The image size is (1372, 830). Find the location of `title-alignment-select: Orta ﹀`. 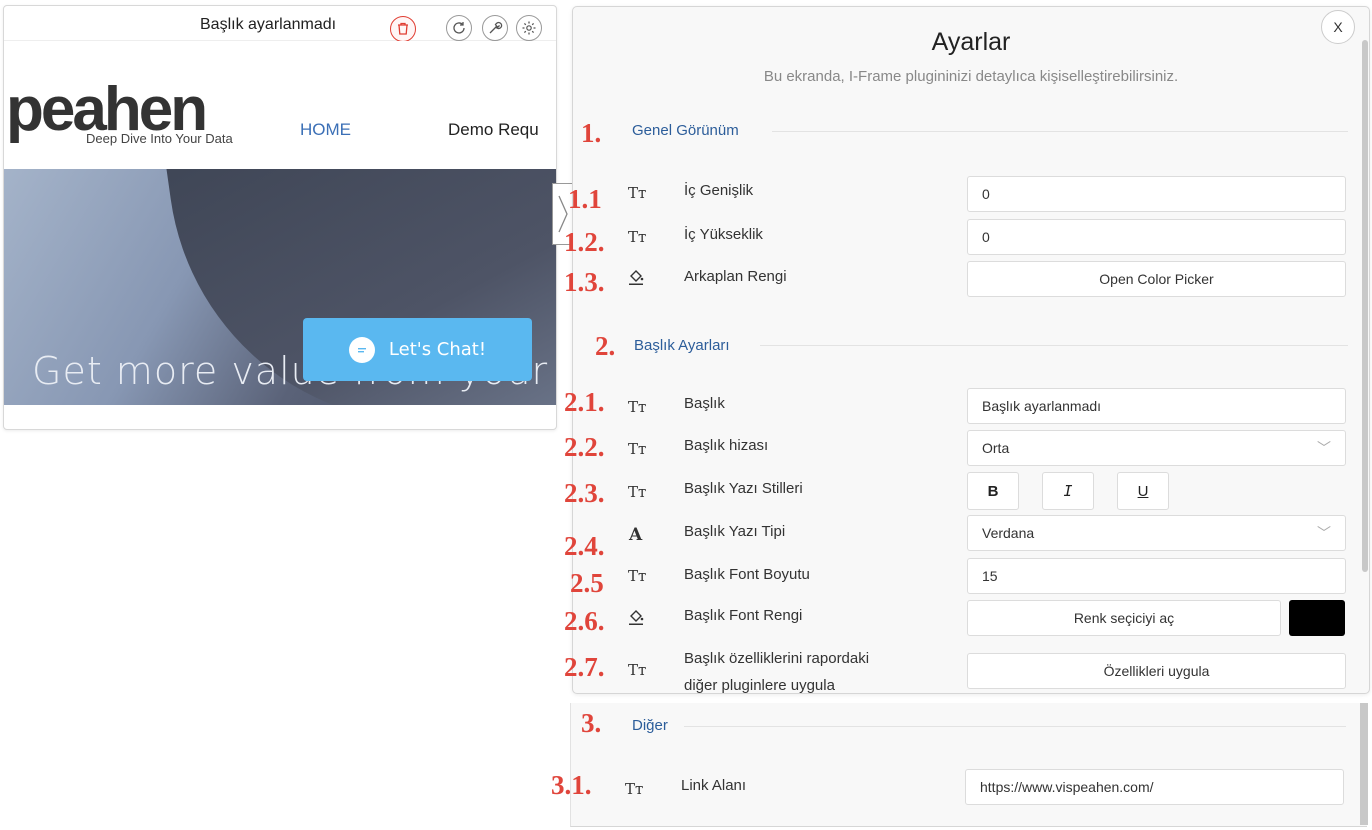

title-alignment-select: Orta ﹀ is located at coordinates (1156, 448).